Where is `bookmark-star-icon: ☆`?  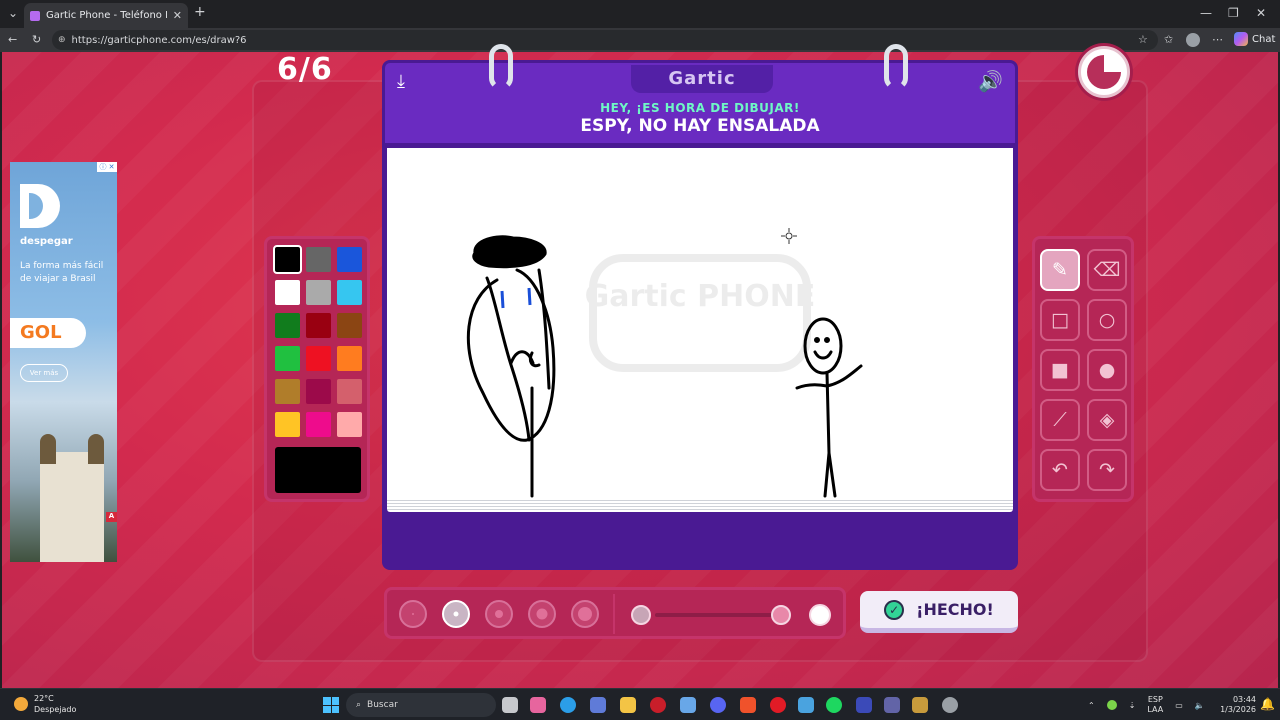 bookmark-star-icon: ☆ is located at coordinates (1143, 39).